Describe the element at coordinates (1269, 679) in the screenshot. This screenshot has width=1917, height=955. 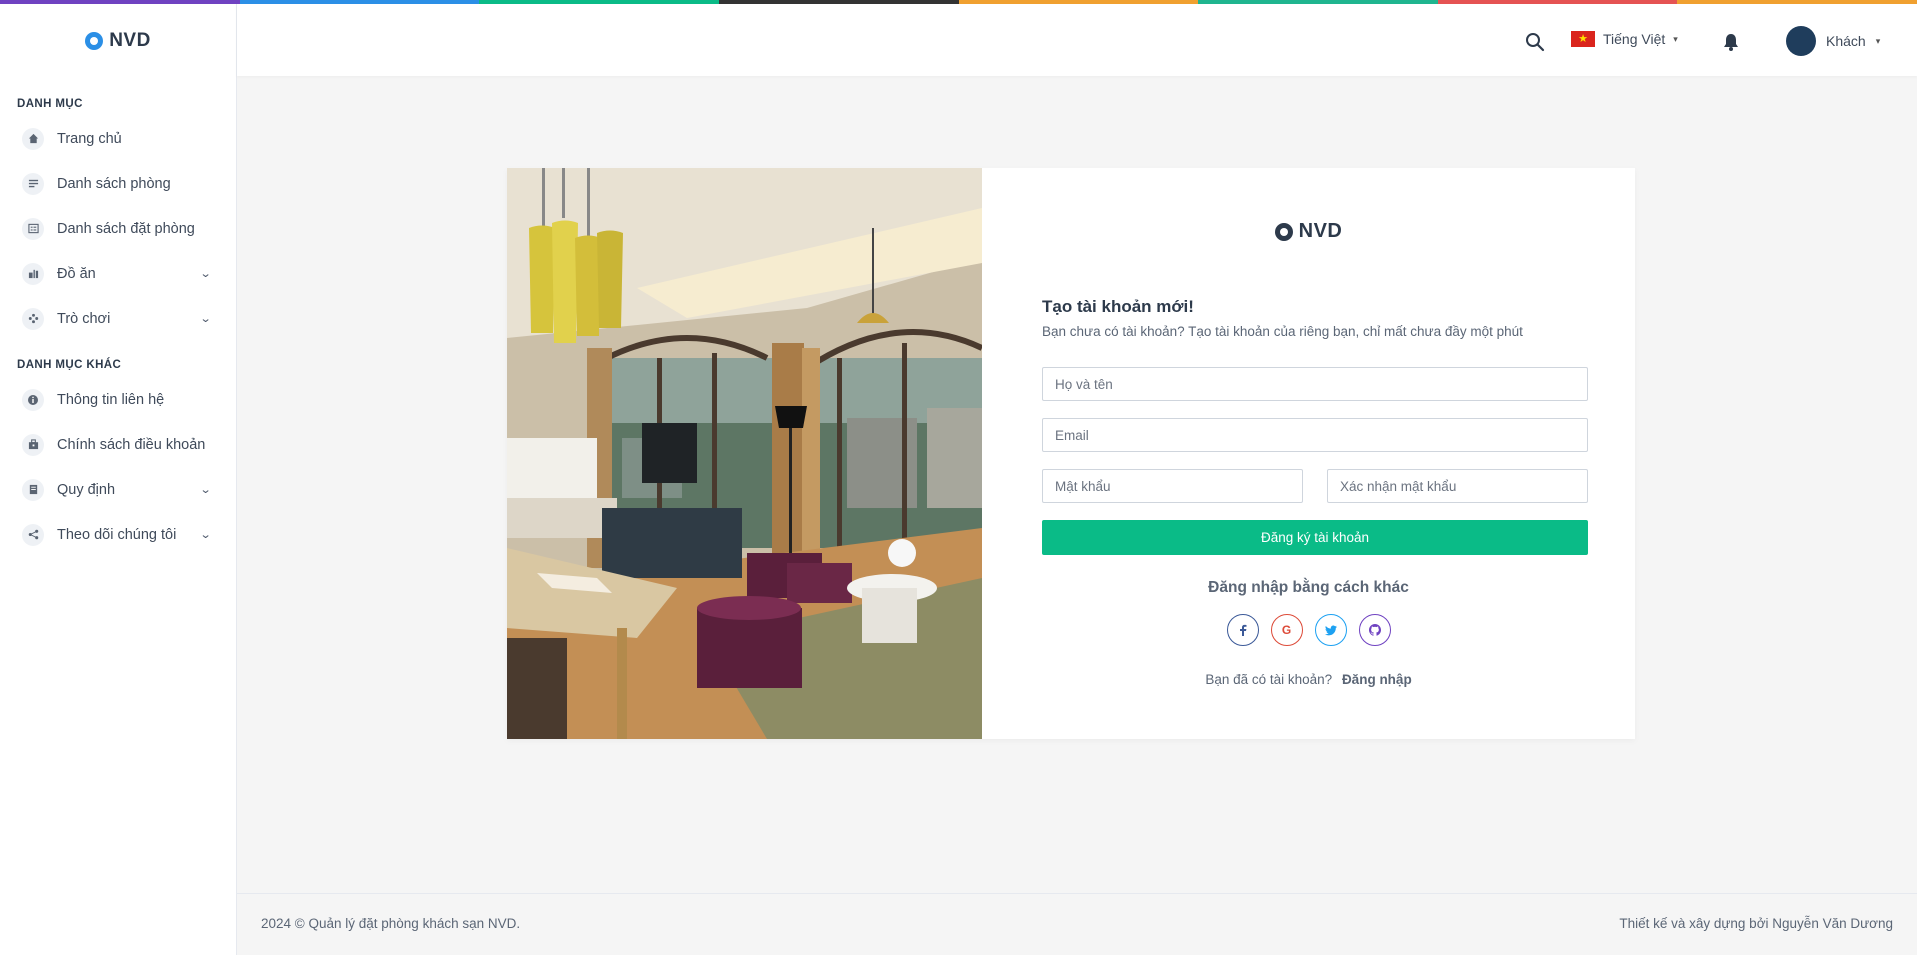
I see `login-prompt-text: Bạn đã có tài khoản?` at that location.